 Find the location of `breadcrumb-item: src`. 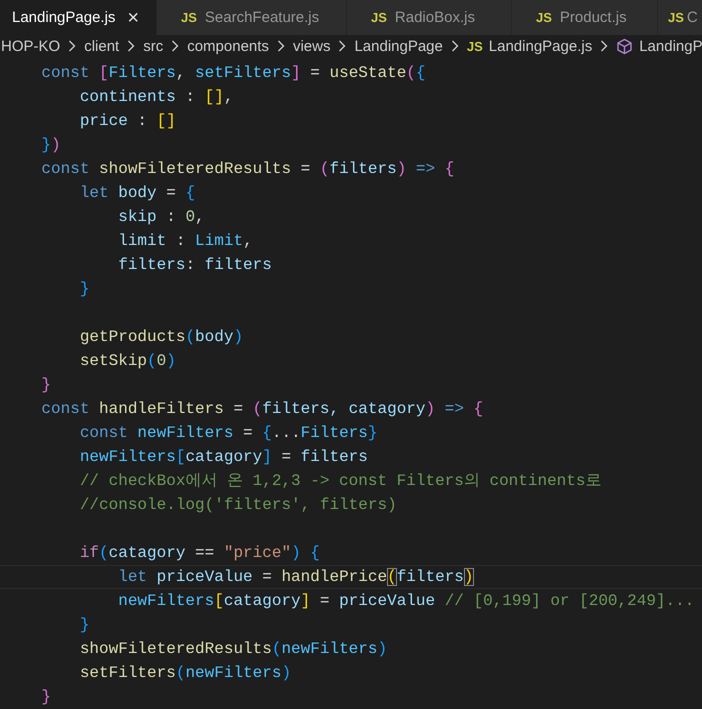

breadcrumb-item: src is located at coordinates (153, 46).